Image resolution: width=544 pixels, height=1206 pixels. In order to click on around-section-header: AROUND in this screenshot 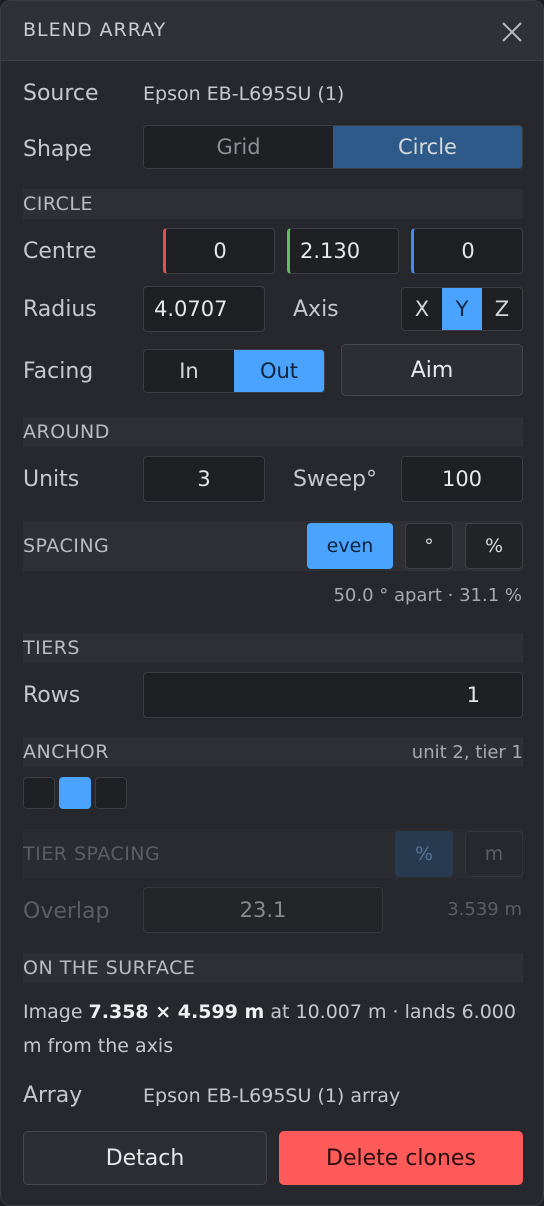, I will do `click(273, 432)`.